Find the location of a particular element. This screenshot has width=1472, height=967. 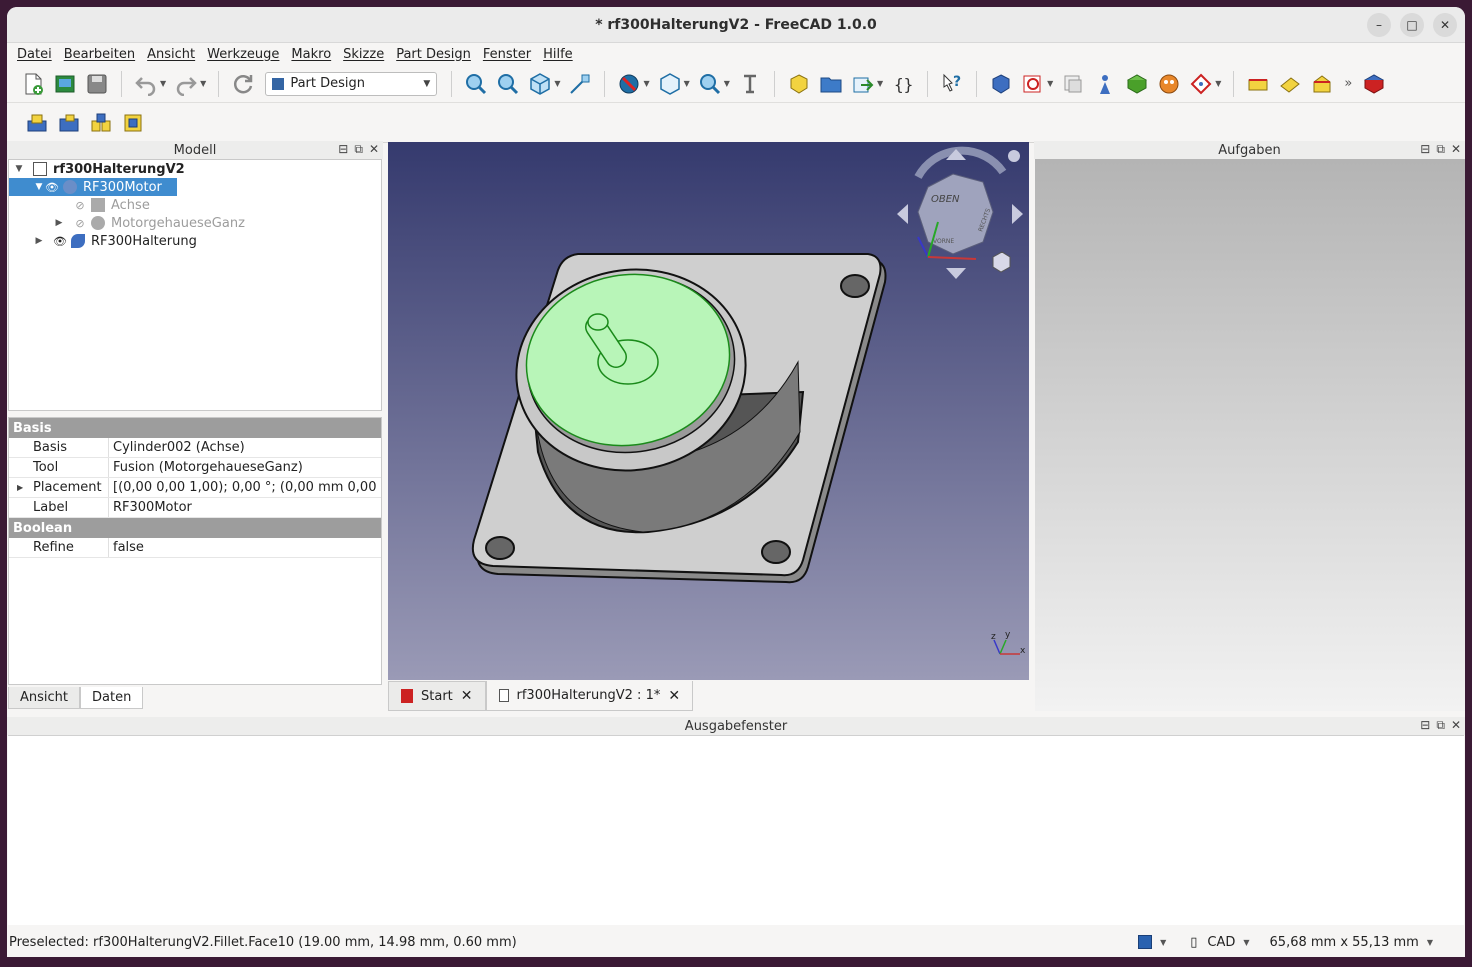

undo-dropdown-icon: ▼ is located at coordinates (163, 83).